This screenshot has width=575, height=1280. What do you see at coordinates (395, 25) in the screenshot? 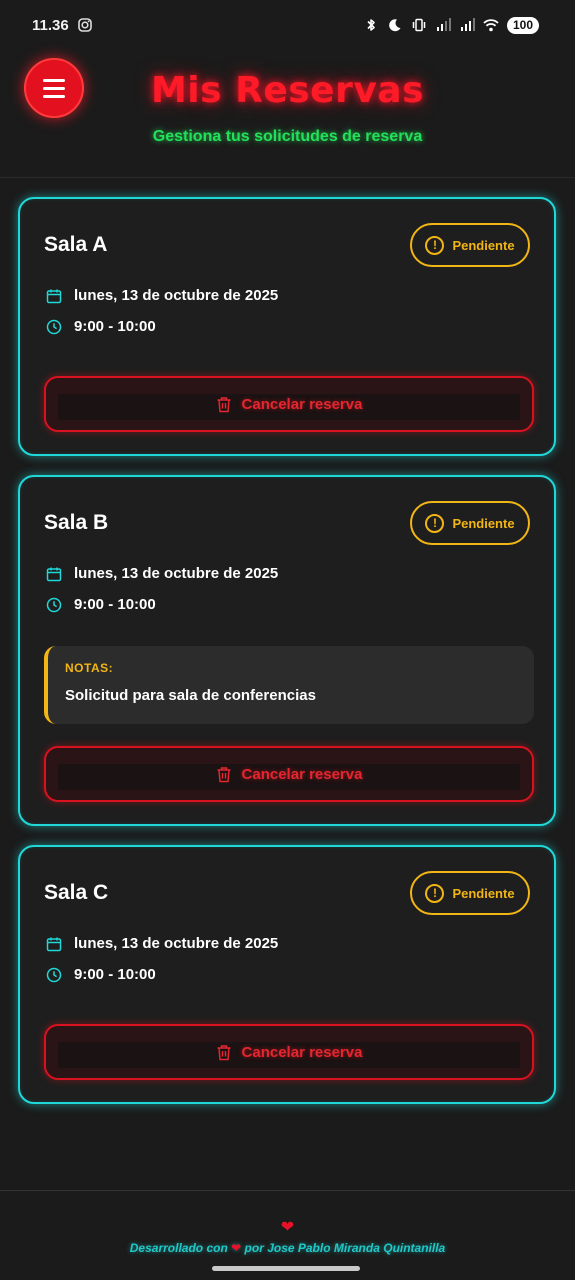
I see `moon-icon` at bounding box center [395, 25].